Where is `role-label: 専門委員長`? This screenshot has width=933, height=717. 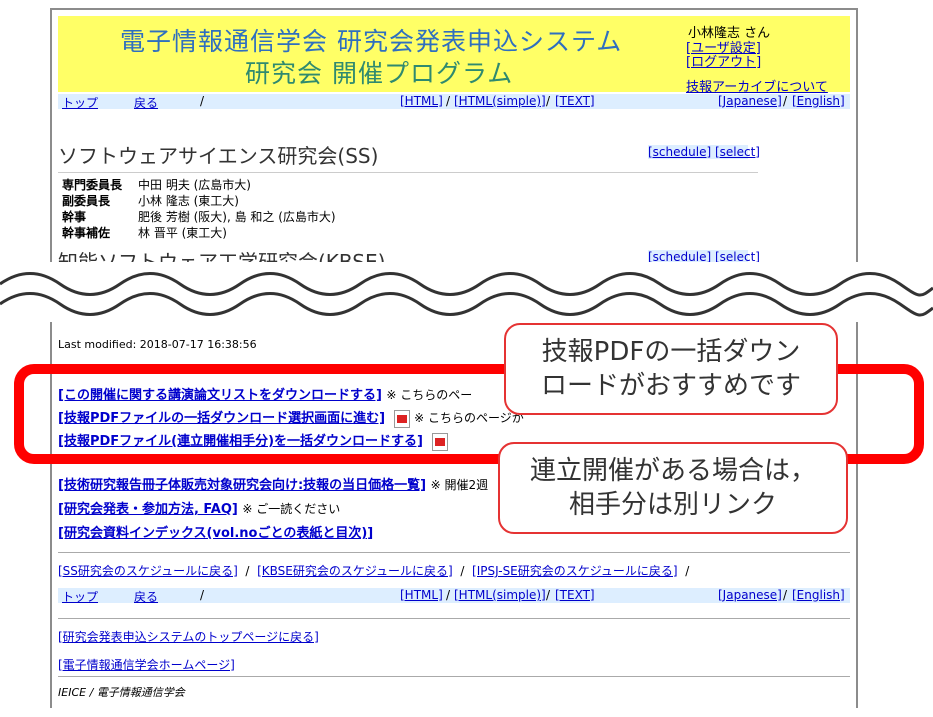
role-label: 専門委員長 is located at coordinates (92, 185).